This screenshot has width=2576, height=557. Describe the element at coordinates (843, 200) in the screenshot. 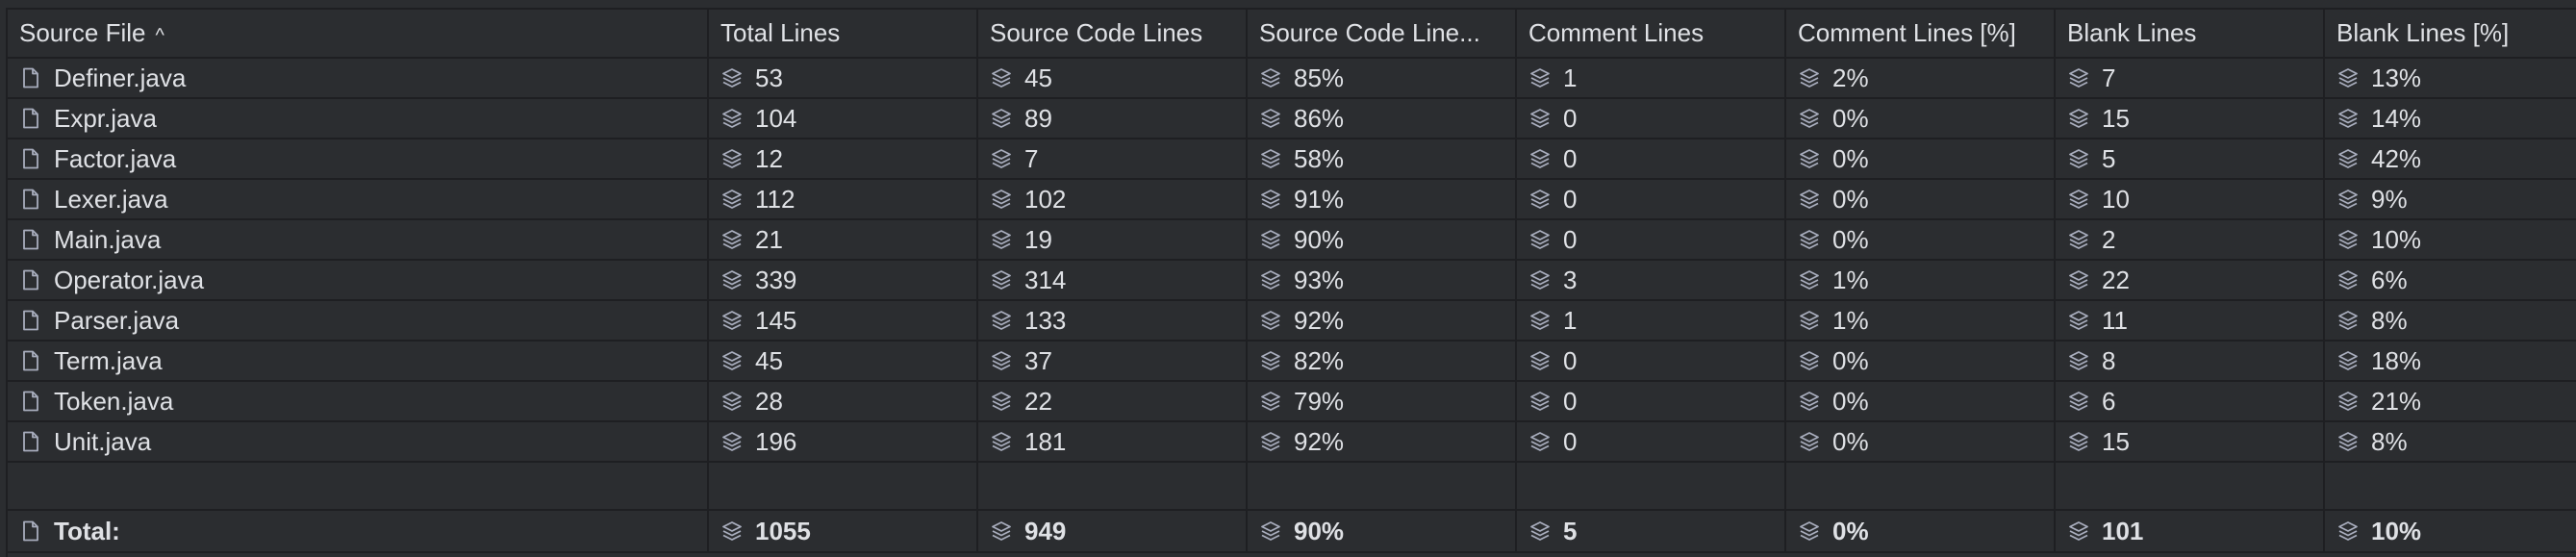

I see `cell-total-lines: 112` at that location.